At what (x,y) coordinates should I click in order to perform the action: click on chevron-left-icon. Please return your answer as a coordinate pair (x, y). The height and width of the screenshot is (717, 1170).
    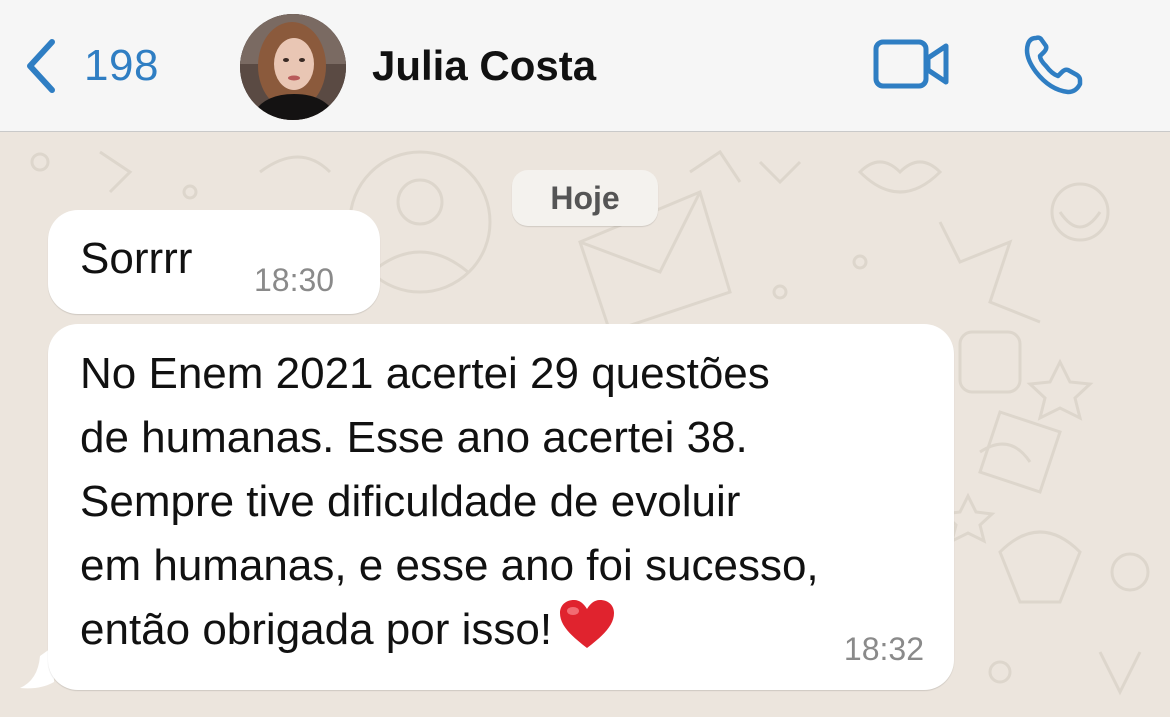
    Looking at the image, I should click on (41, 66).